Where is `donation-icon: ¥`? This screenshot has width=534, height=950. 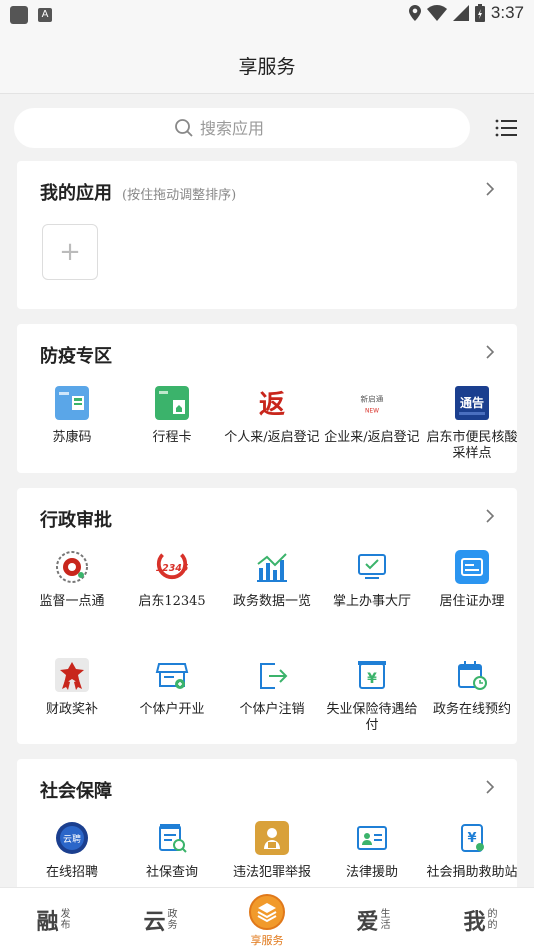 donation-icon: ¥ is located at coordinates (472, 838).